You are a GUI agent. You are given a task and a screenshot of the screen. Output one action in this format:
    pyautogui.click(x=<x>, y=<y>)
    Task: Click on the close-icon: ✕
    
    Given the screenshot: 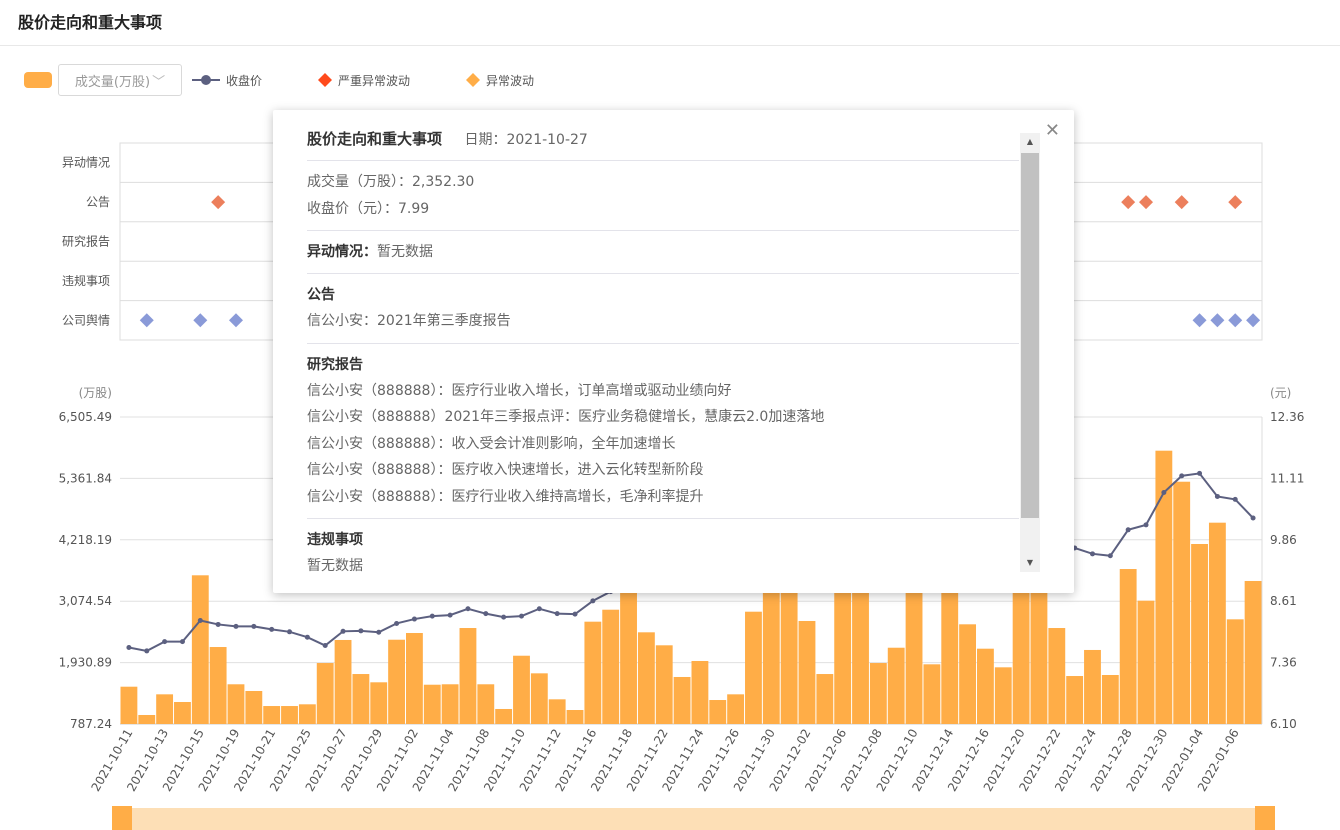 What is the action you would take?
    pyautogui.click(x=1052, y=130)
    